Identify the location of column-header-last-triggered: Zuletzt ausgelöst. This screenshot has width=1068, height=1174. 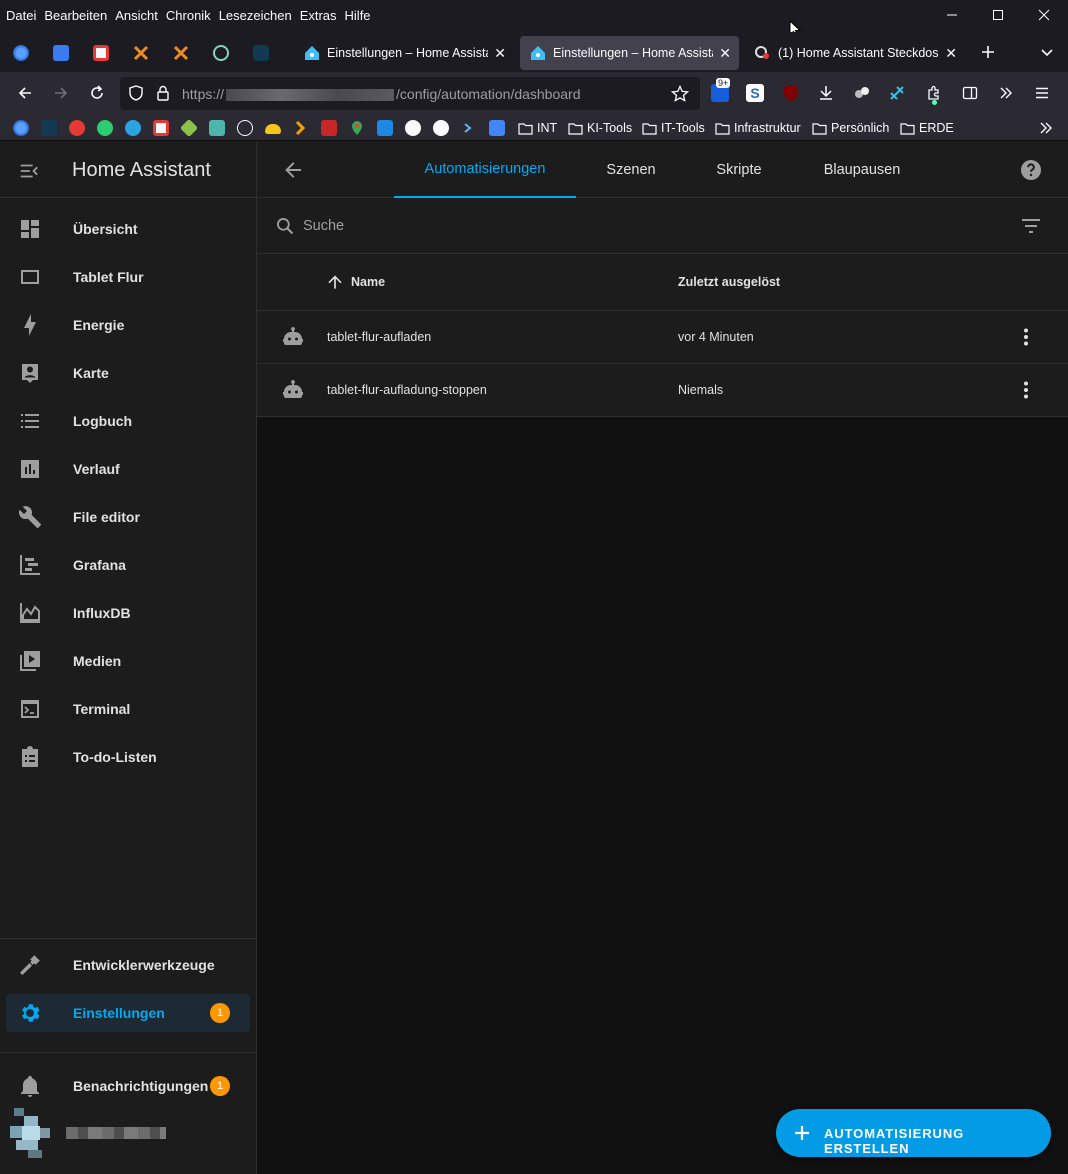
(729, 282).